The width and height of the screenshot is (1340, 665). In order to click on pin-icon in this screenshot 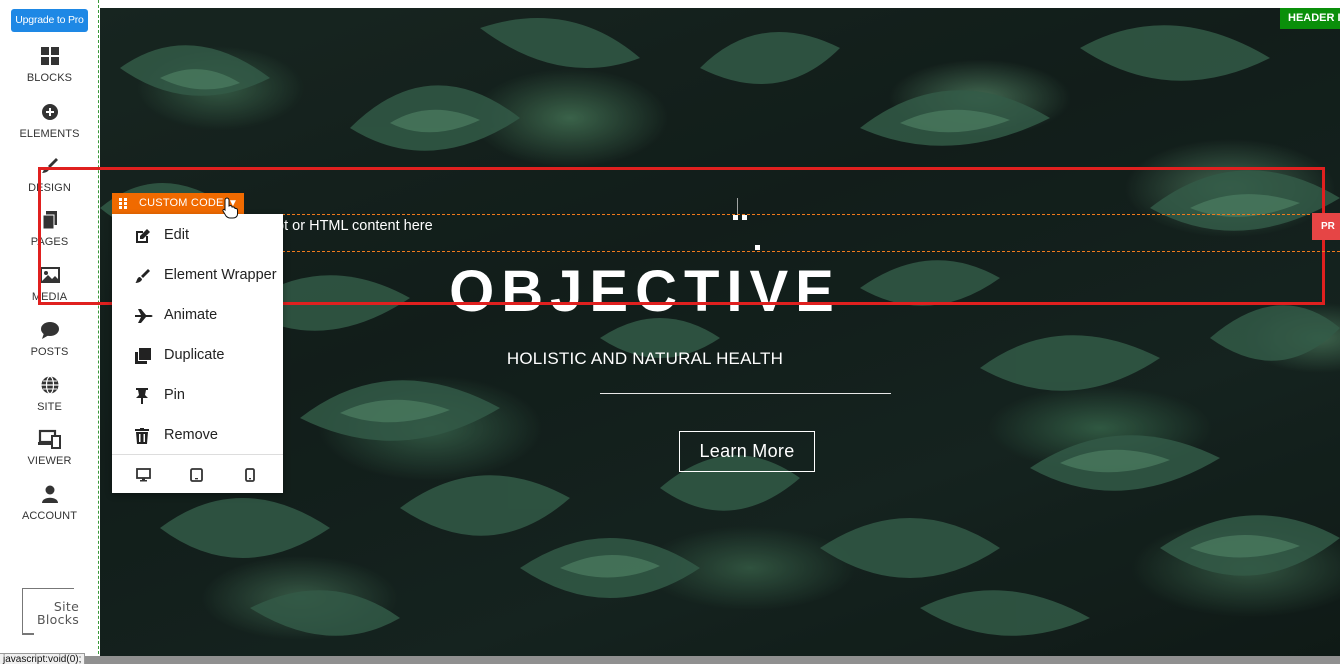, I will do `click(142, 396)`.